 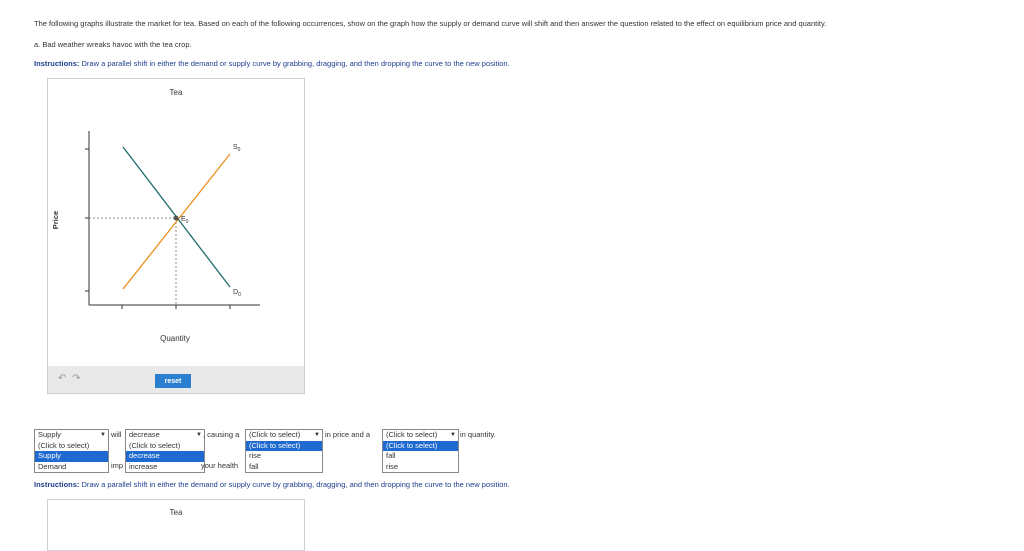 I want to click on shift-option: (Click to select), so click(x=165, y=446).